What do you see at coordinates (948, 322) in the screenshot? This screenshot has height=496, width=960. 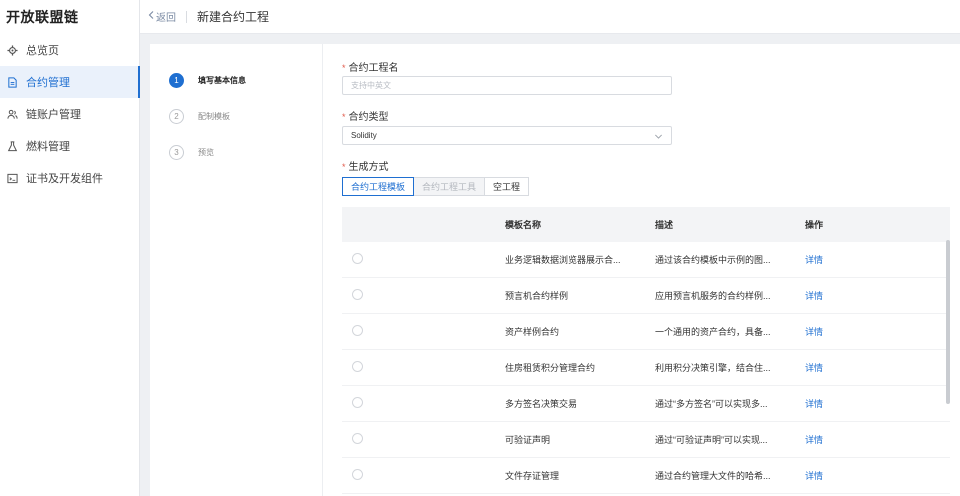 I see `table-scrollbar` at bounding box center [948, 322].